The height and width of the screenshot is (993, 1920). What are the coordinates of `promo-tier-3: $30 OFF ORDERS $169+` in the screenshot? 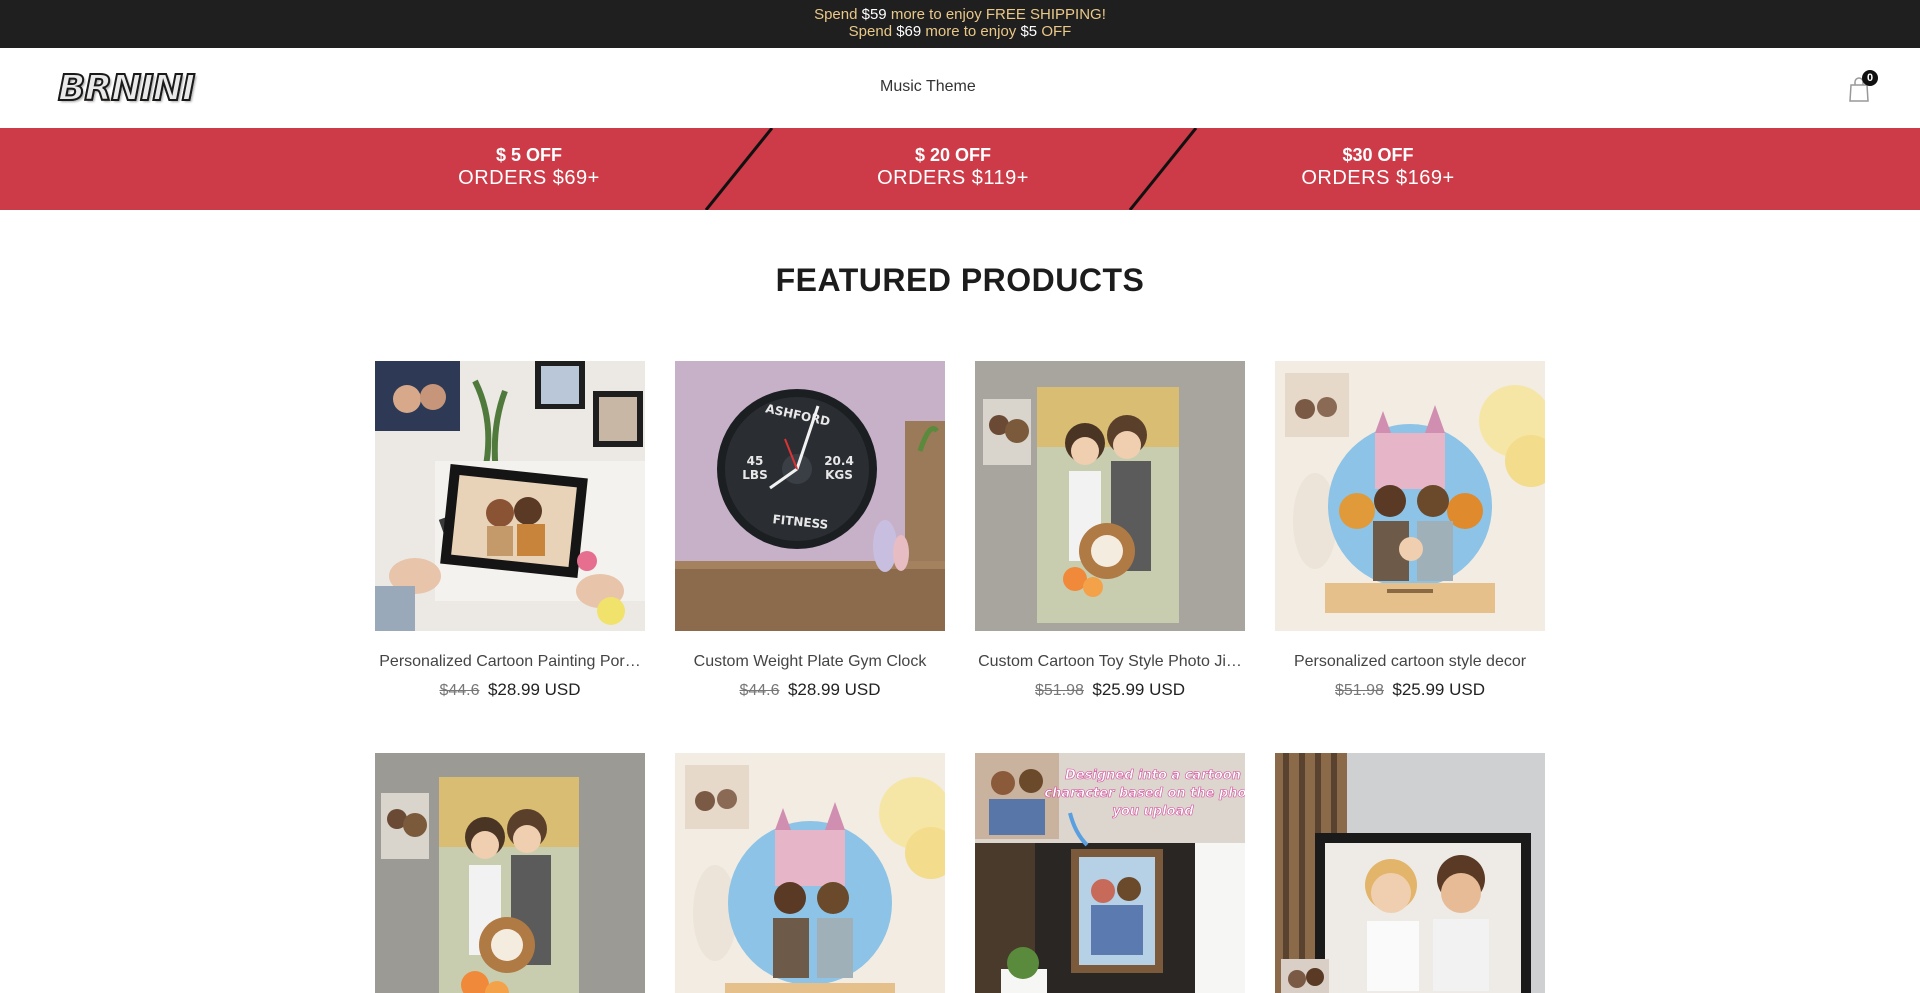 It's located at (1378, 167).